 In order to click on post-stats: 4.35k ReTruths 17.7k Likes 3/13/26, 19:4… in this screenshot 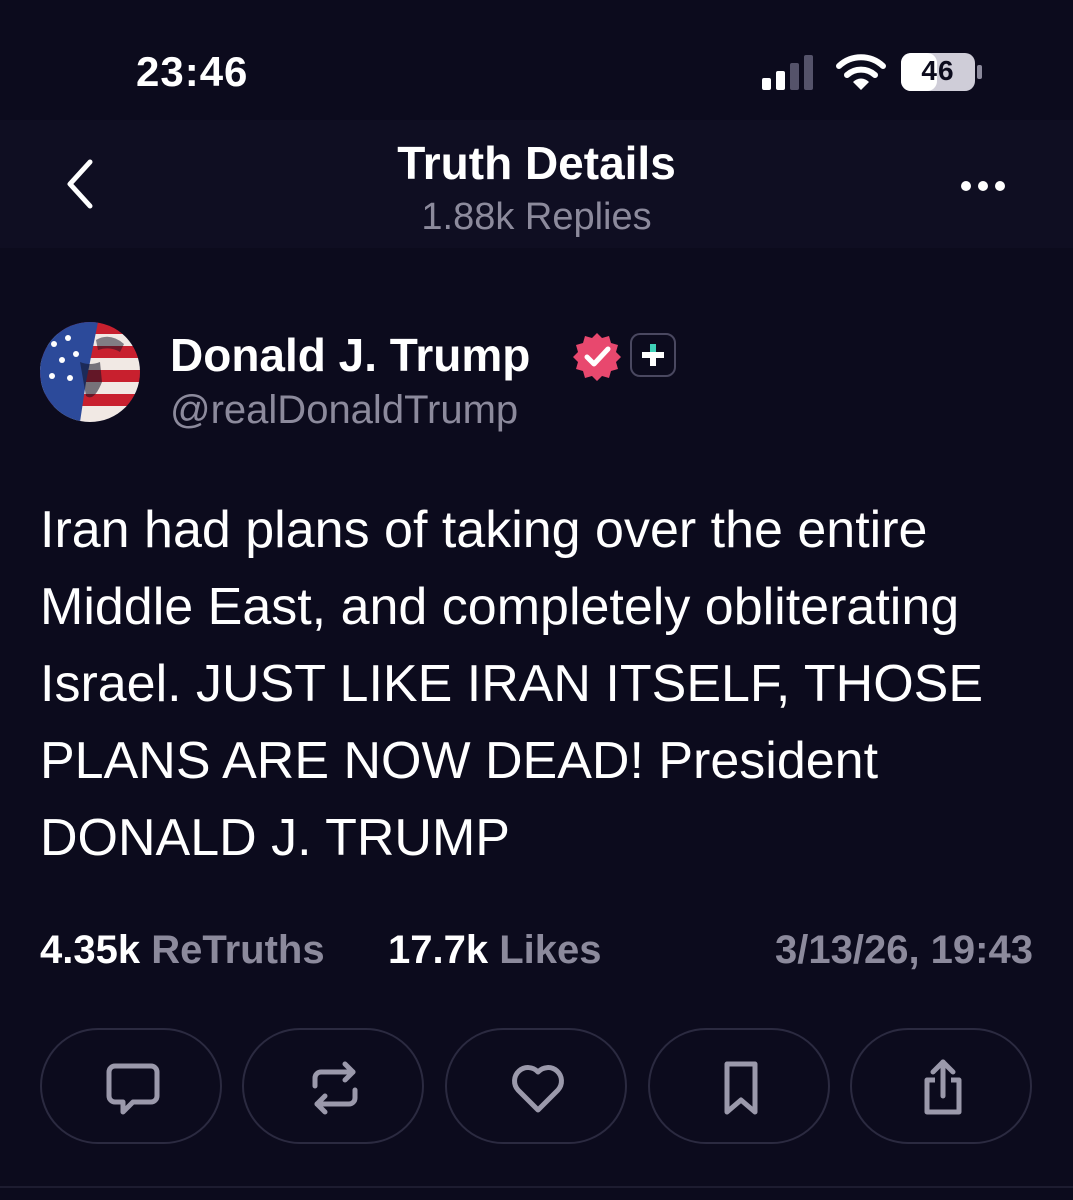, I will do `click(536, 953)`.